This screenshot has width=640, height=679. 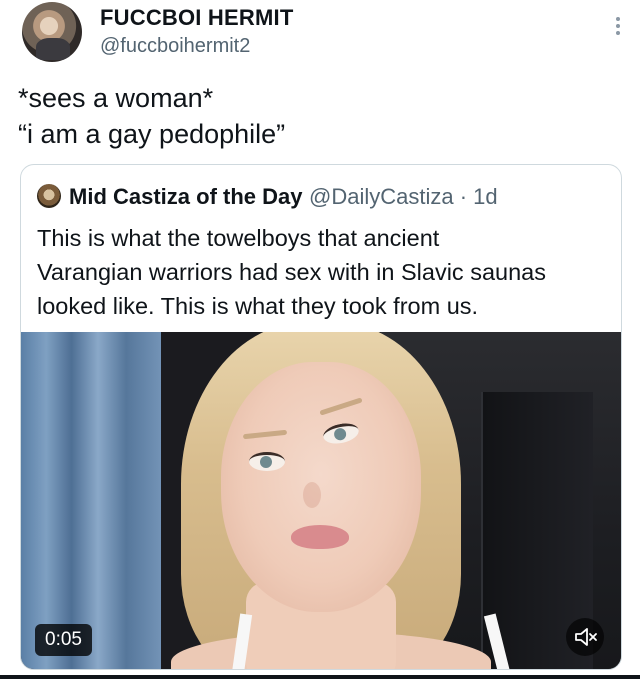 I want to click on mute-button, so click(x=585, y=637).